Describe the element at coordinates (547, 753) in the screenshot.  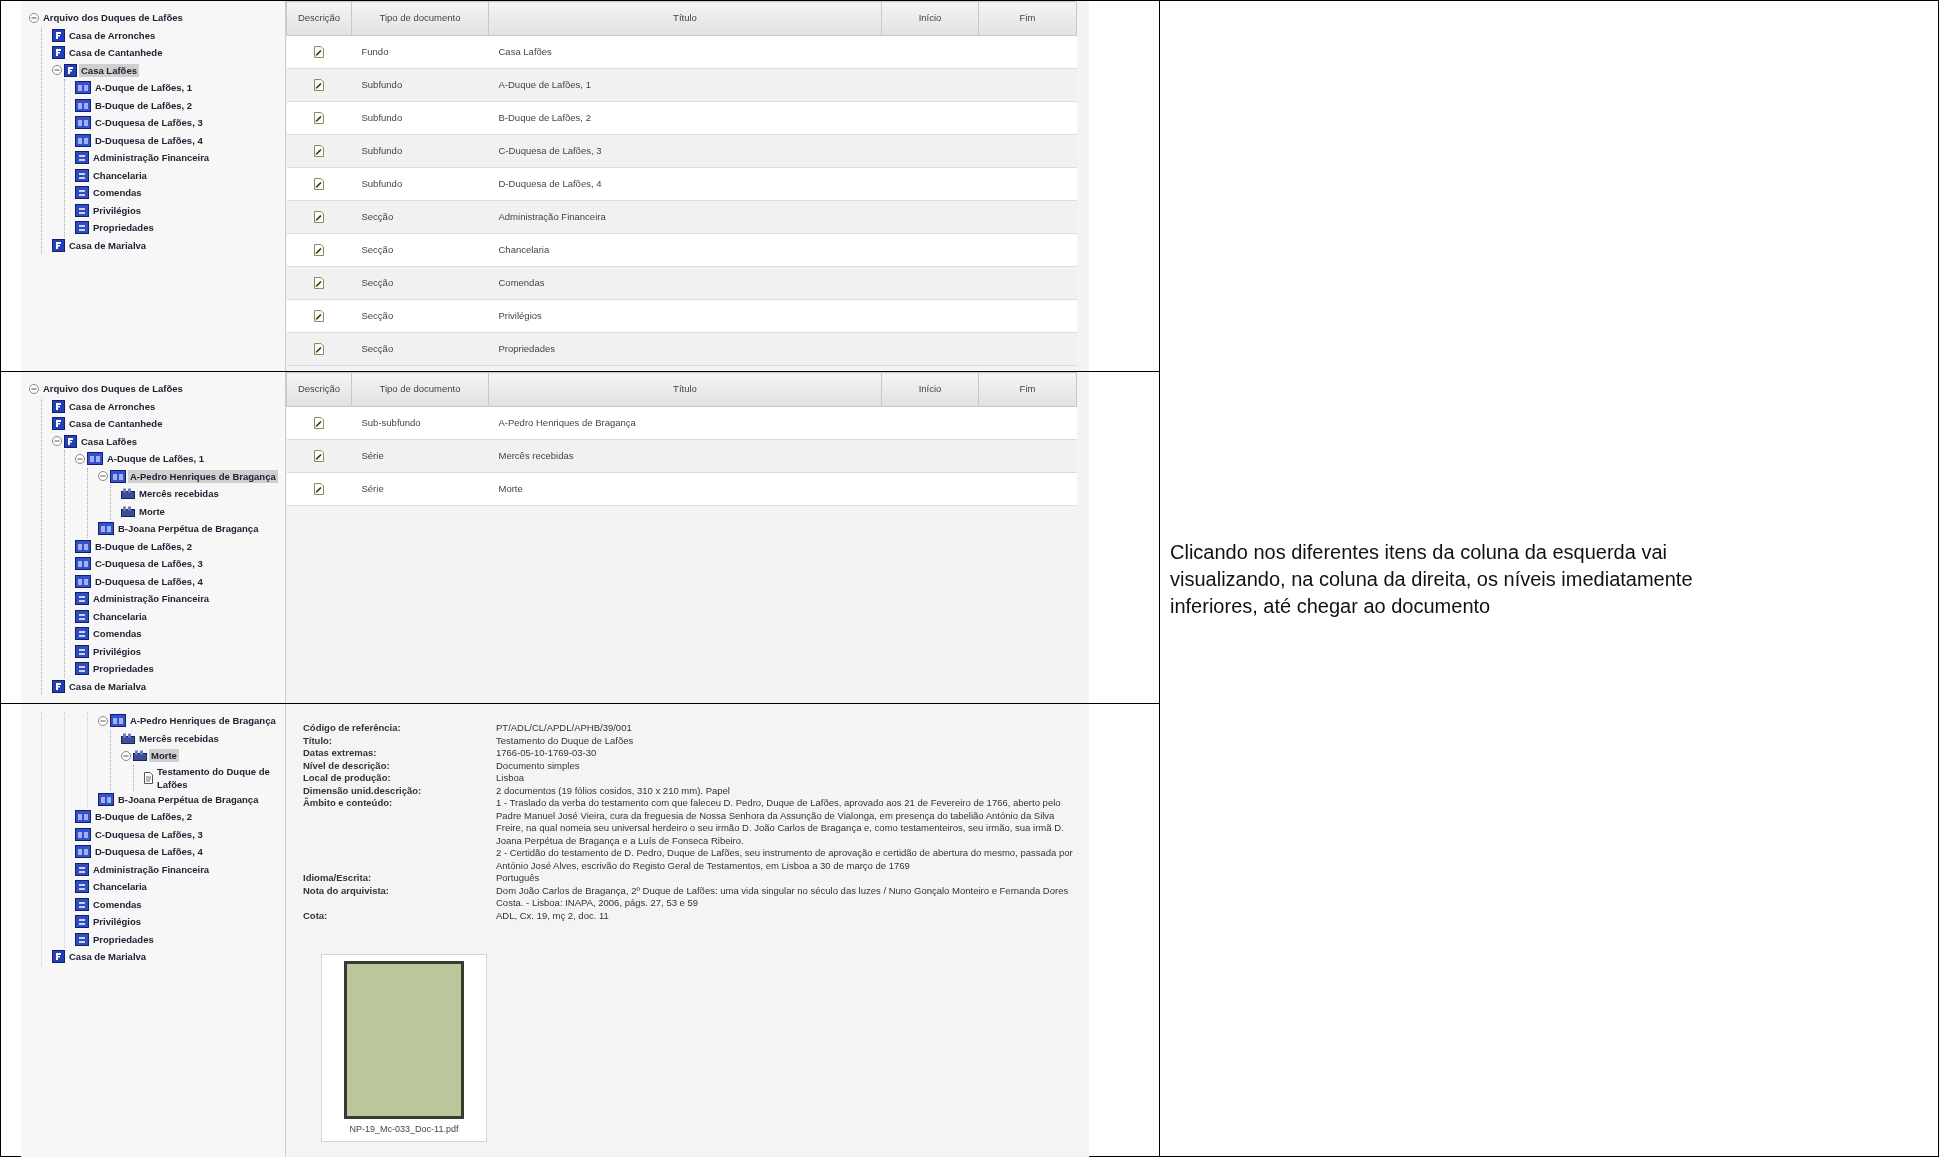
I see `field-value: 1766-05-10-1769-03-30` at that location.